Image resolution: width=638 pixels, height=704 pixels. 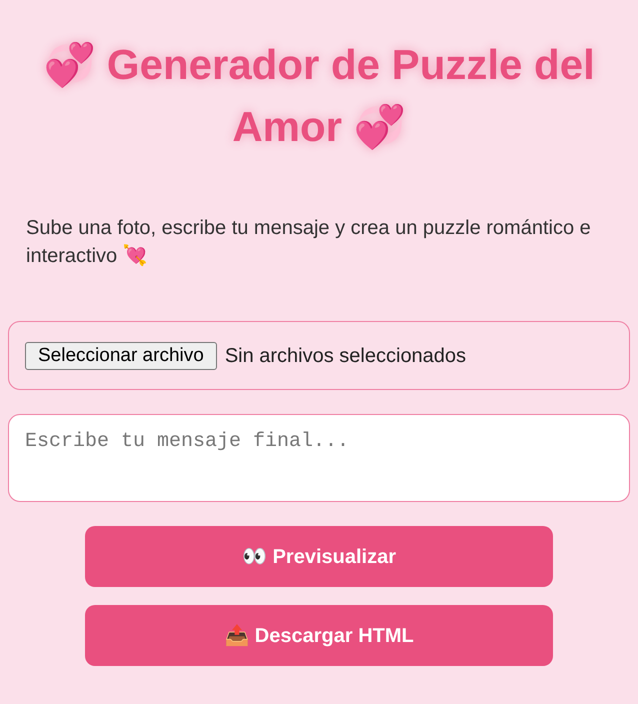 What do you see at coordinates (319, 96) in the screenshot?
I see `page-title: 💞 Generador de Puzzle del Amor 💞` at bounding box center [319, 96].